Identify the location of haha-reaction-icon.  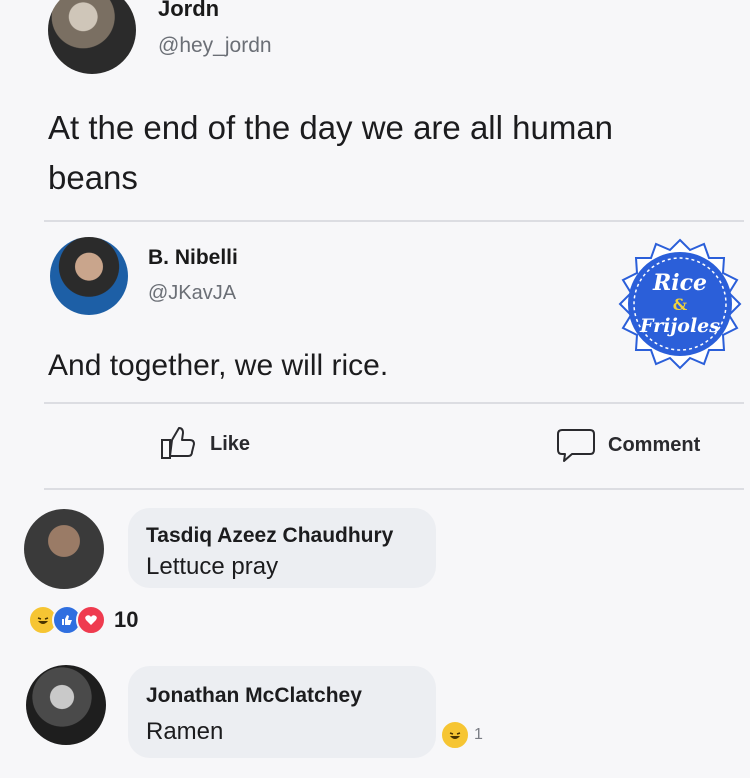
(455, 735).